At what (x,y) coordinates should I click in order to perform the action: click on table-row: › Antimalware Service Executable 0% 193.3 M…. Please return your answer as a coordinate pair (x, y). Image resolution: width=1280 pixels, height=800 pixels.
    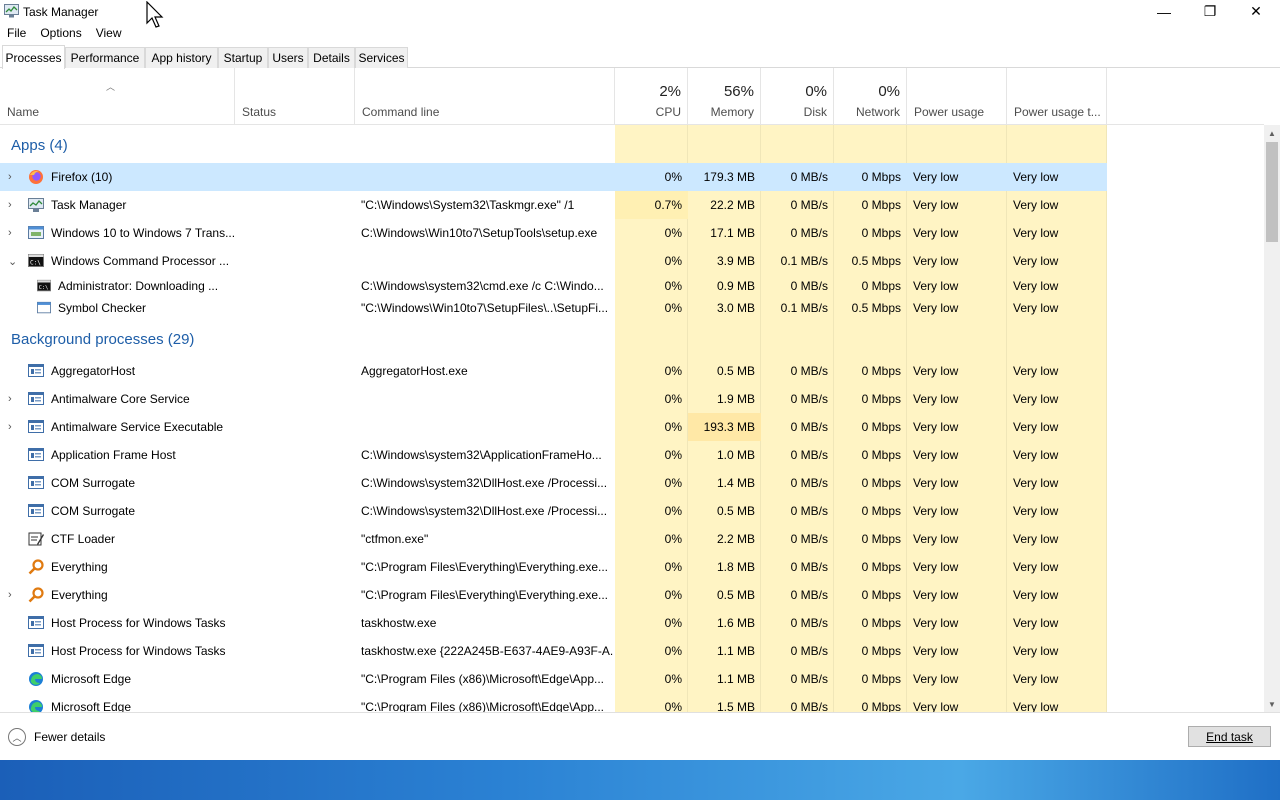
    Looking at the image, I should click on (553, 427).